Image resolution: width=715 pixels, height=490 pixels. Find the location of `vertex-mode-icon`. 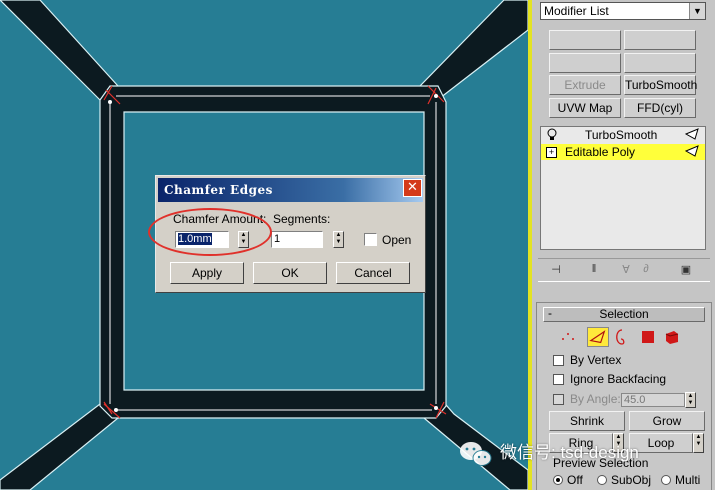

vertex-mode-icon is located at coordinates (568, 337).